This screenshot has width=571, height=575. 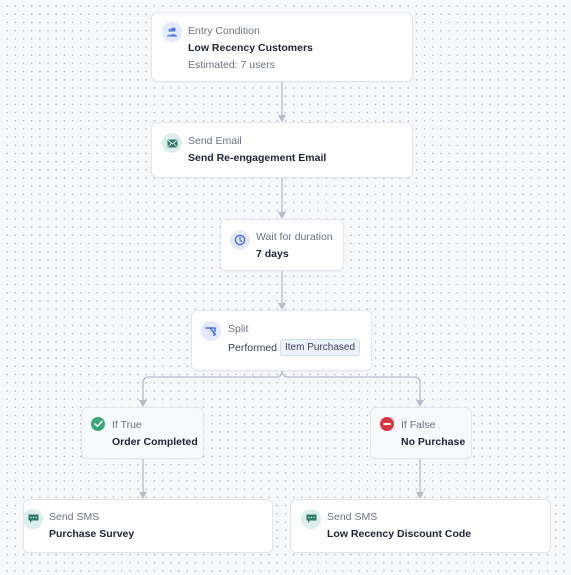 What do you see at coordinates (272, 254) in the screenshot?
I see `wait-duration: 7 days` at bounding box center [272, 254].